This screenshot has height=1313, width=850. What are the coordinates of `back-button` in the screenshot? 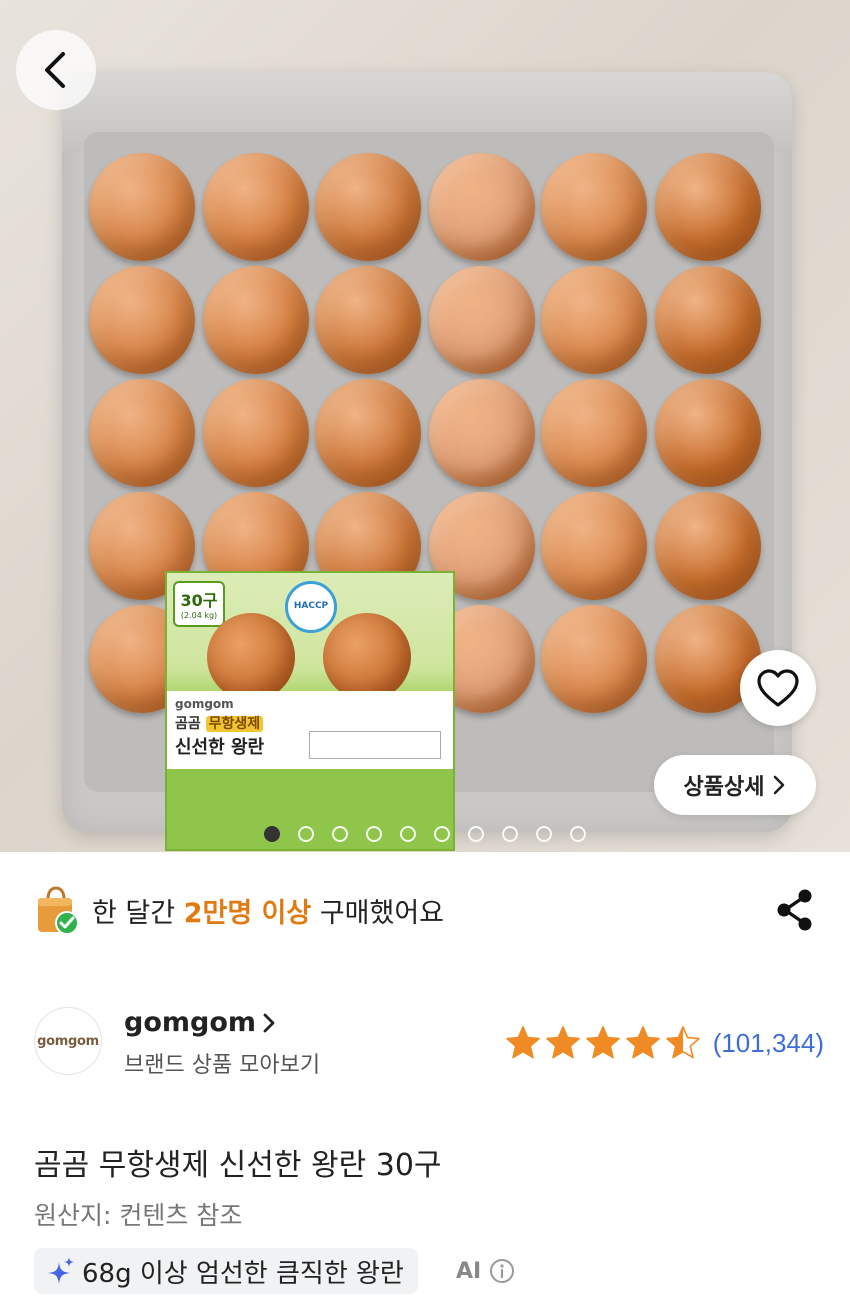 It's located at (56, 70).